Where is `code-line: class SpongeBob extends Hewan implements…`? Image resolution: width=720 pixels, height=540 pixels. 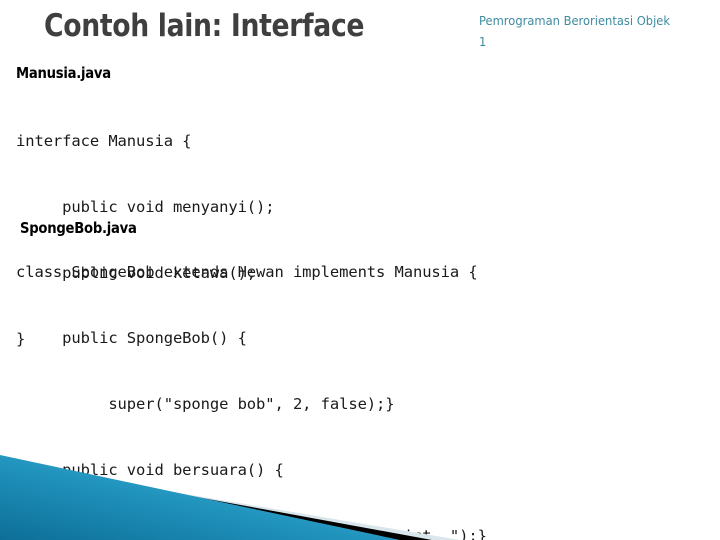
code-line: class SpongeBob extends Hewan implements… is located at coordinates (247, 272).